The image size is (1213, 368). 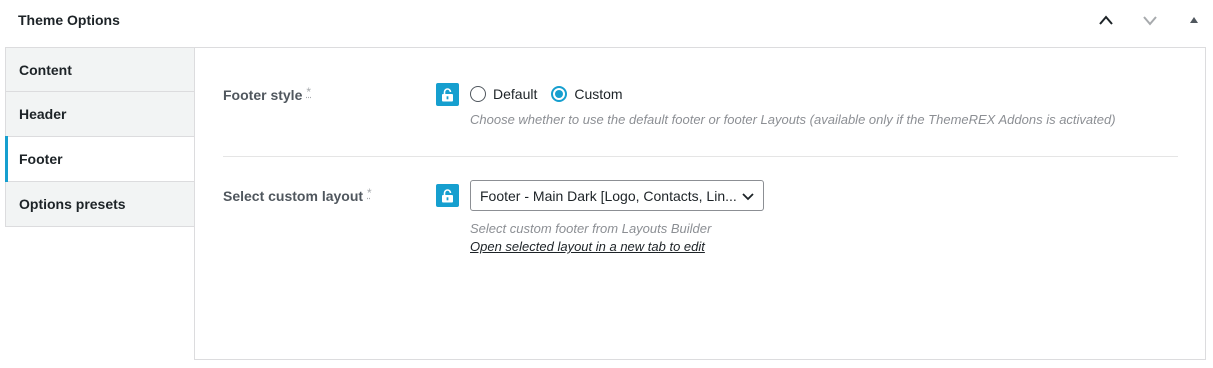 I want to click on footer-style-label: Footer style *, so click(x=267, y=94).